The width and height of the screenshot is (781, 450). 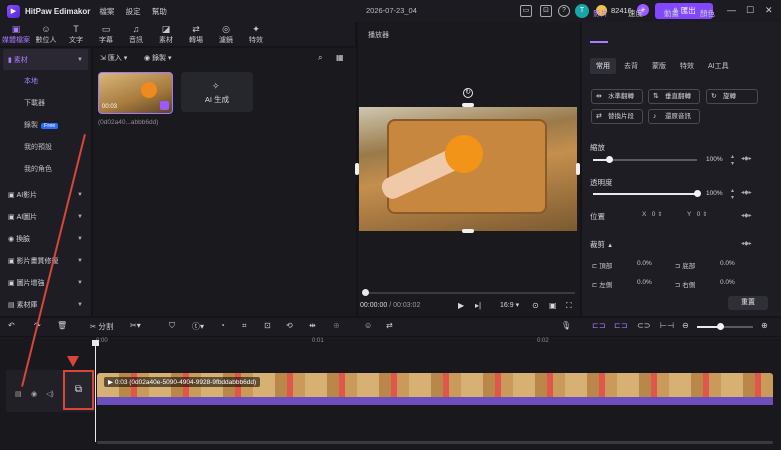 What do you see at coordinates (601, 244) in the screenshot?
I see `crop-section-header: 裁剪 ▲` at bounding box center [601, 244].